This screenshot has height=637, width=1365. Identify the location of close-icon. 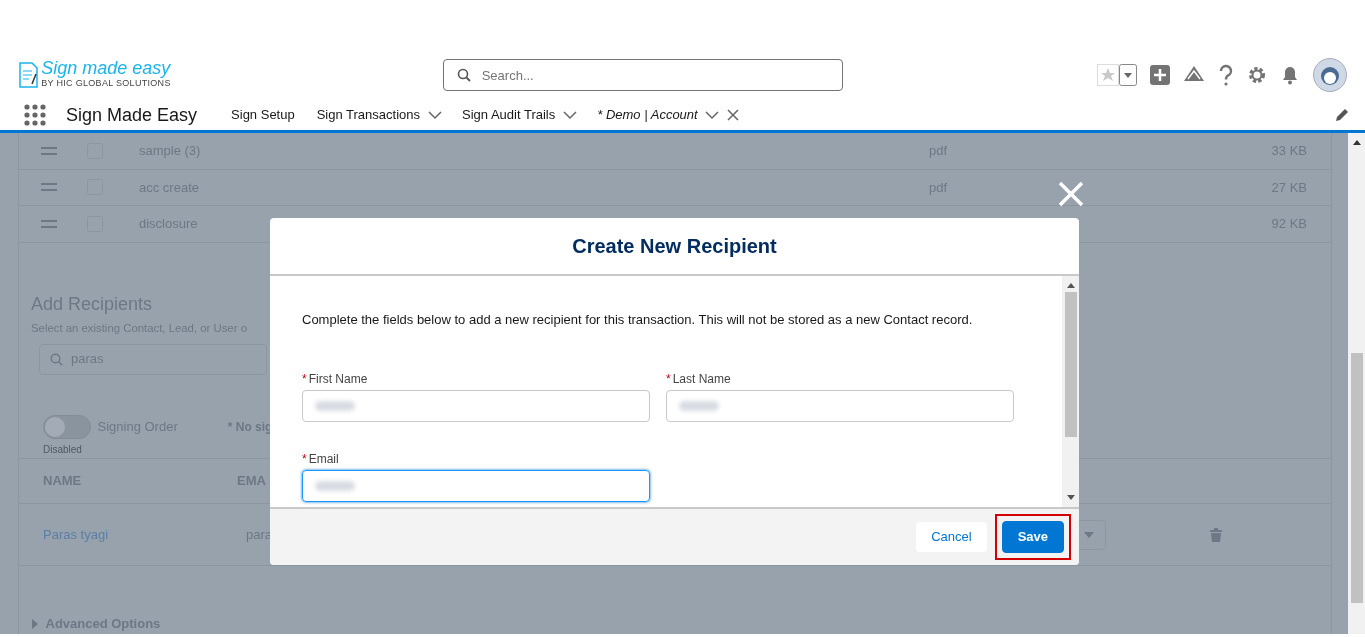
(732, 115).